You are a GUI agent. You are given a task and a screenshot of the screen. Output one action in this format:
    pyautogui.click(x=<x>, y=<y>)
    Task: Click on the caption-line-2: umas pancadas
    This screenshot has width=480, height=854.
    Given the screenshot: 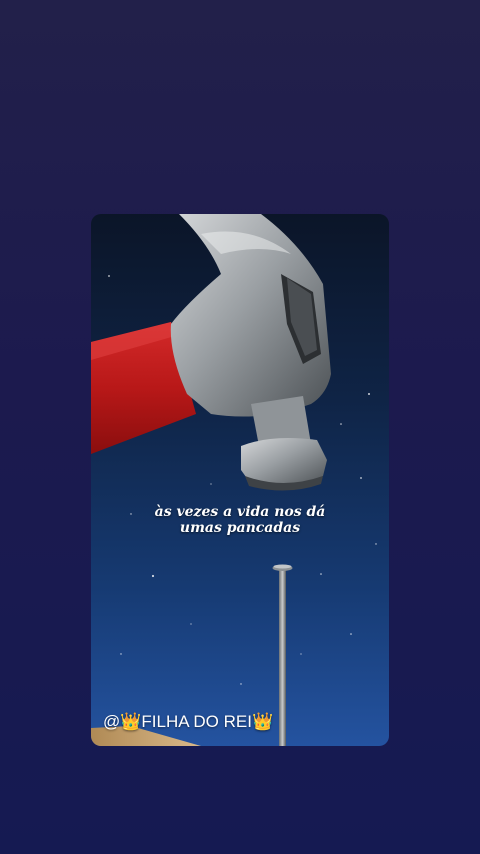 What is the action you would take?
    pyautogui.click(x=240, y=528)
    